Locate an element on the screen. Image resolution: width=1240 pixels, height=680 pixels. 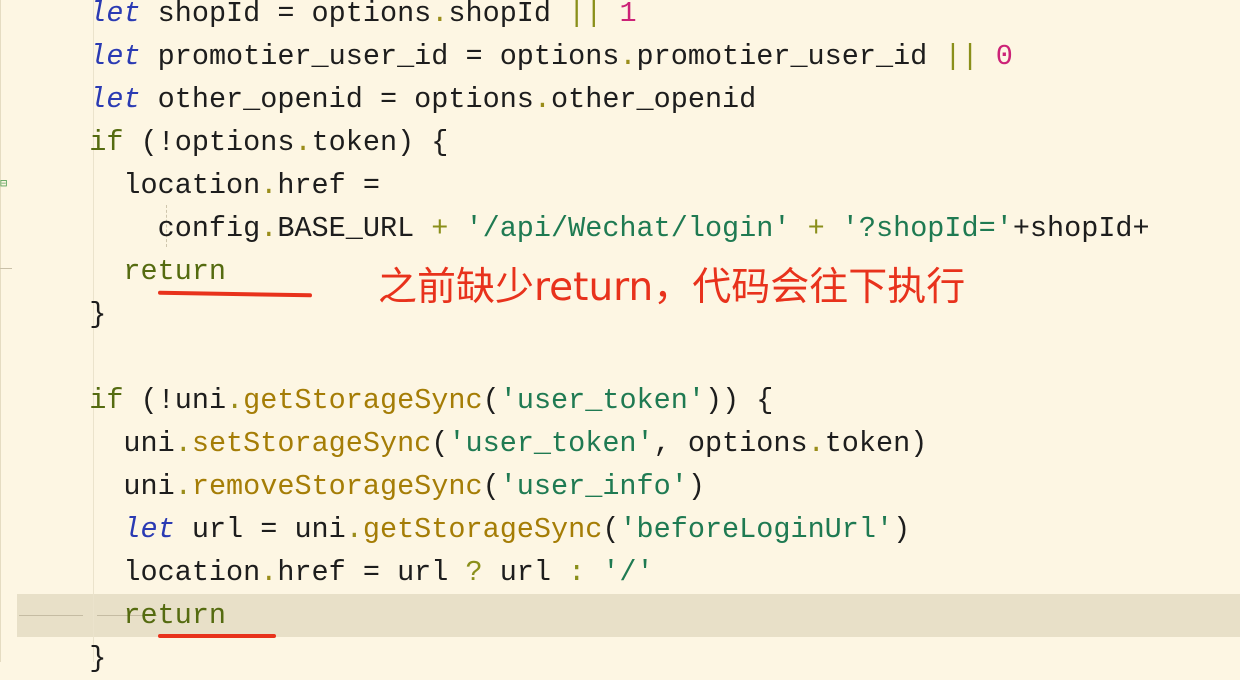
code-token-fn: removeStorageSync is located at coordinates (337, 486).